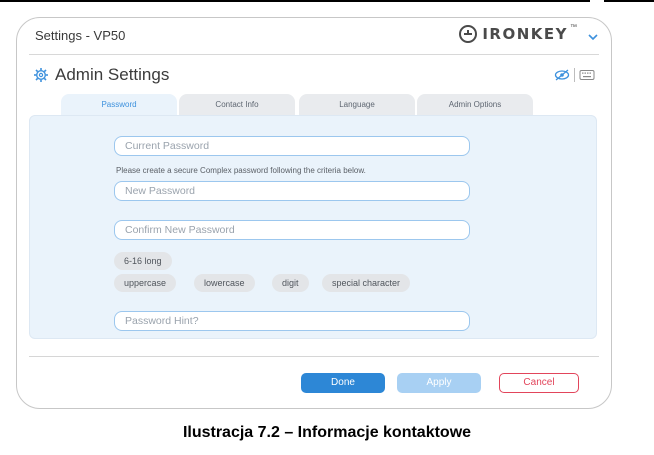  I want to click on current-password-input, so click(292, 146).